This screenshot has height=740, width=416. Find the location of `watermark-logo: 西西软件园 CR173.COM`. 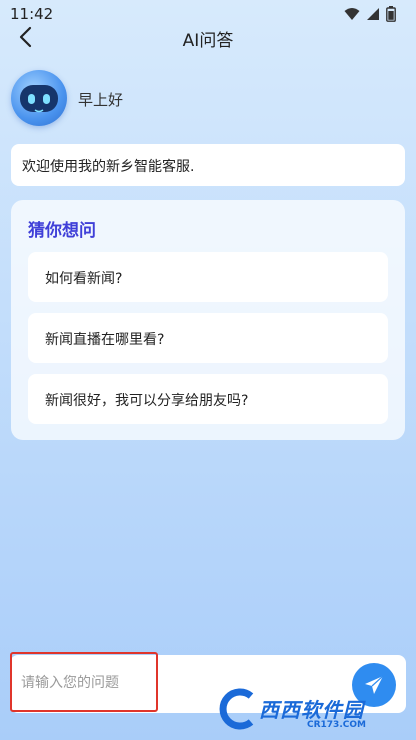

watermark-logo: 西西软件园 CR173.COM is located at coordinates (315, 711).